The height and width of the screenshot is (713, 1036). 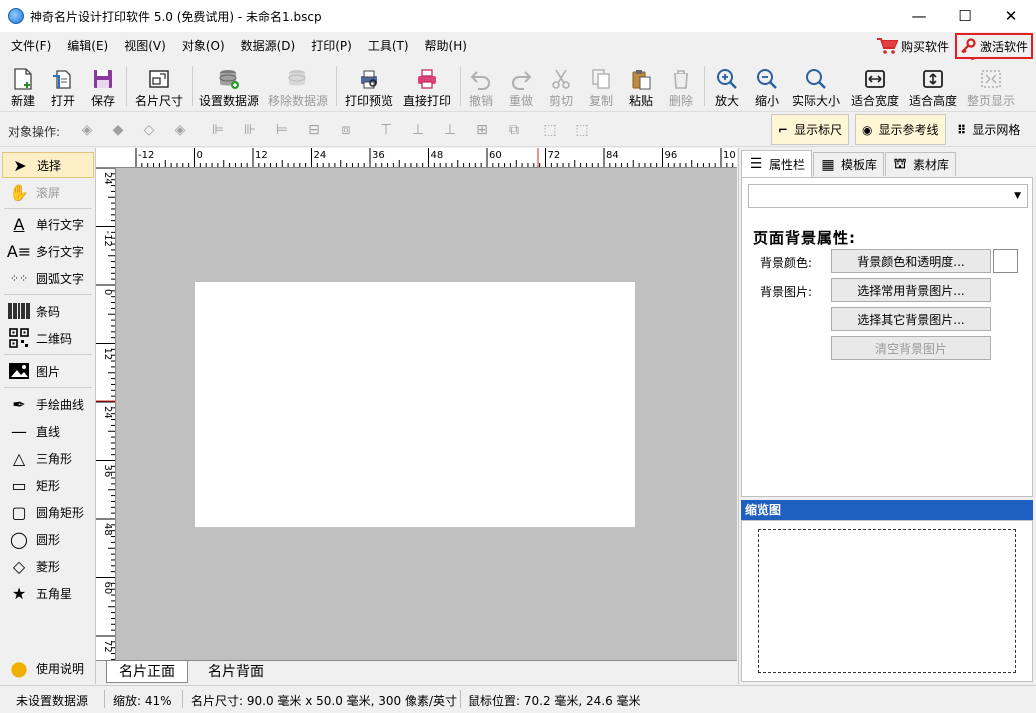 I want to click on close-button: ✕, so click(x=1011, y=16).